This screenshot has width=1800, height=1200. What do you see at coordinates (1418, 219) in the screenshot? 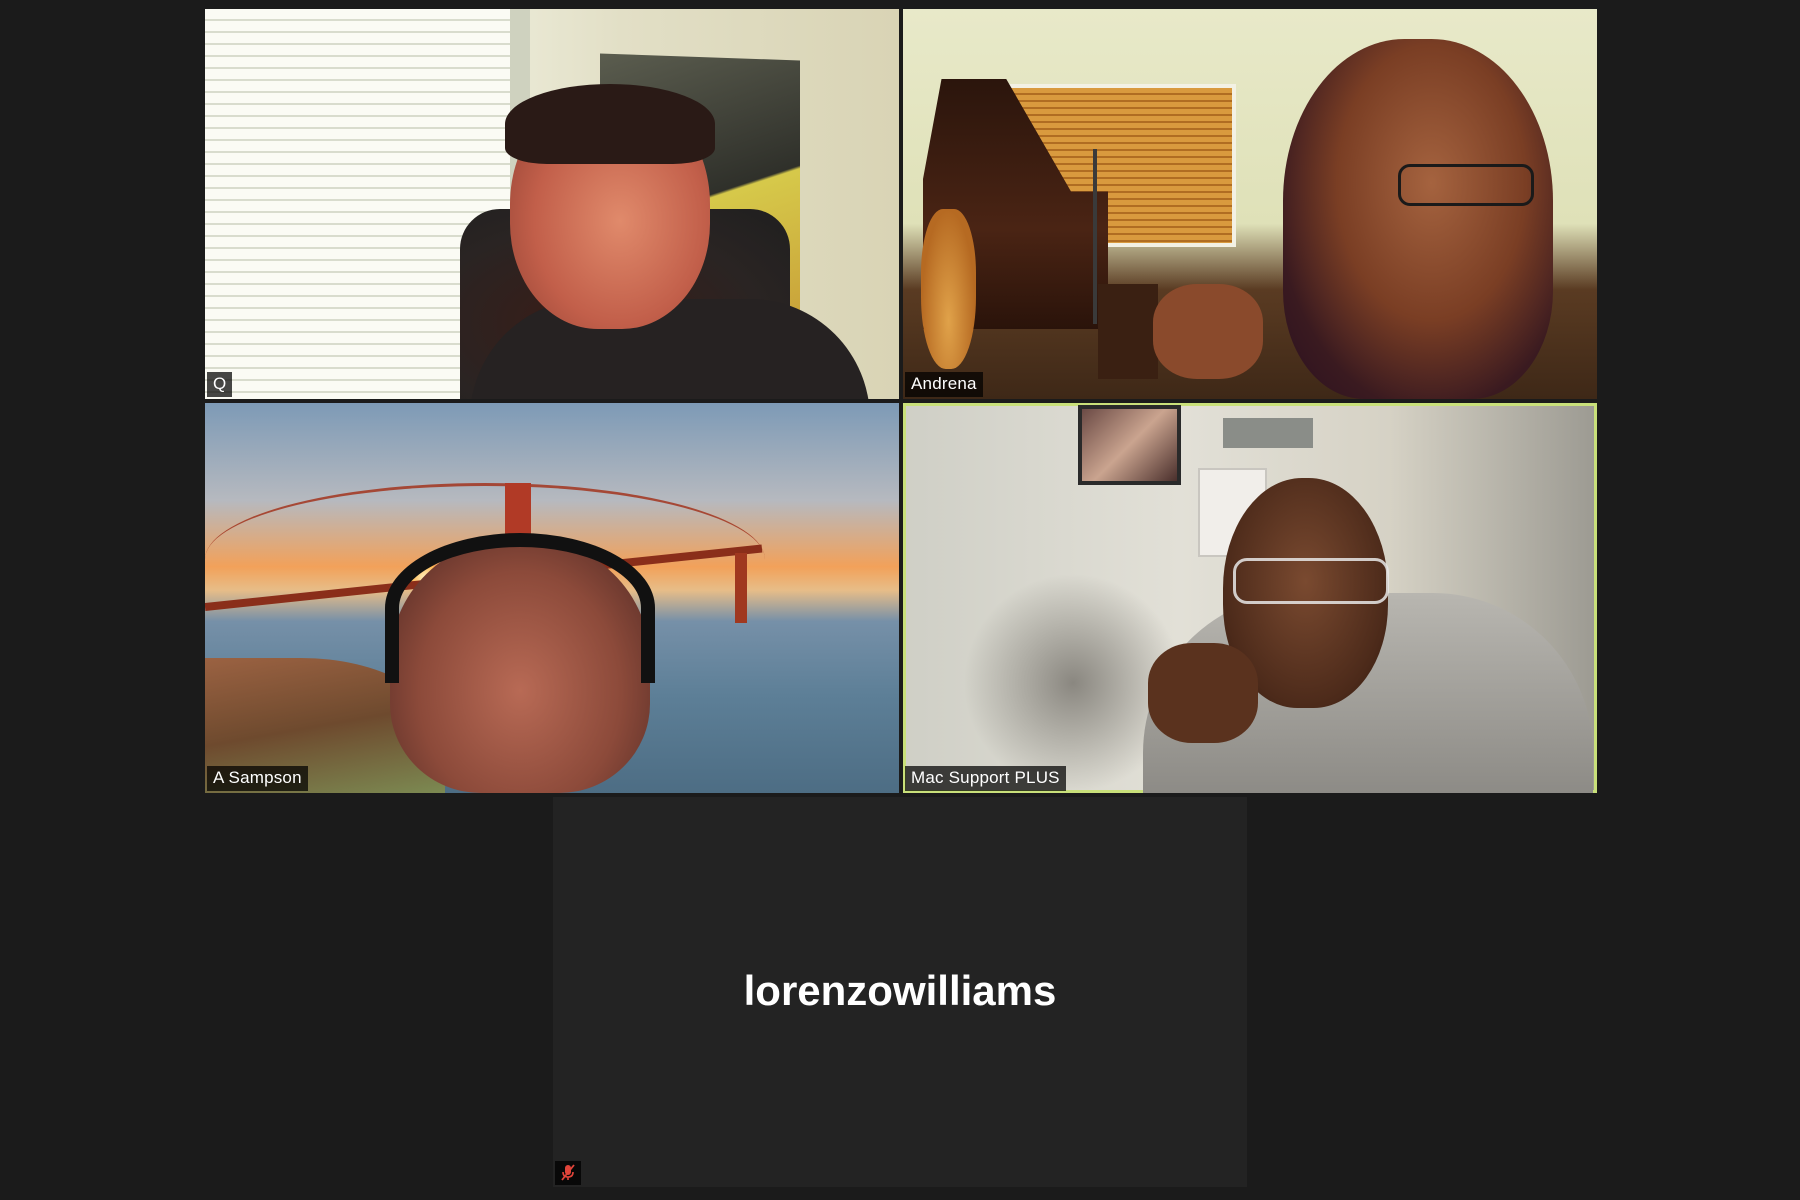
I see `participant-video-face` at bounding box center [1418, 219].